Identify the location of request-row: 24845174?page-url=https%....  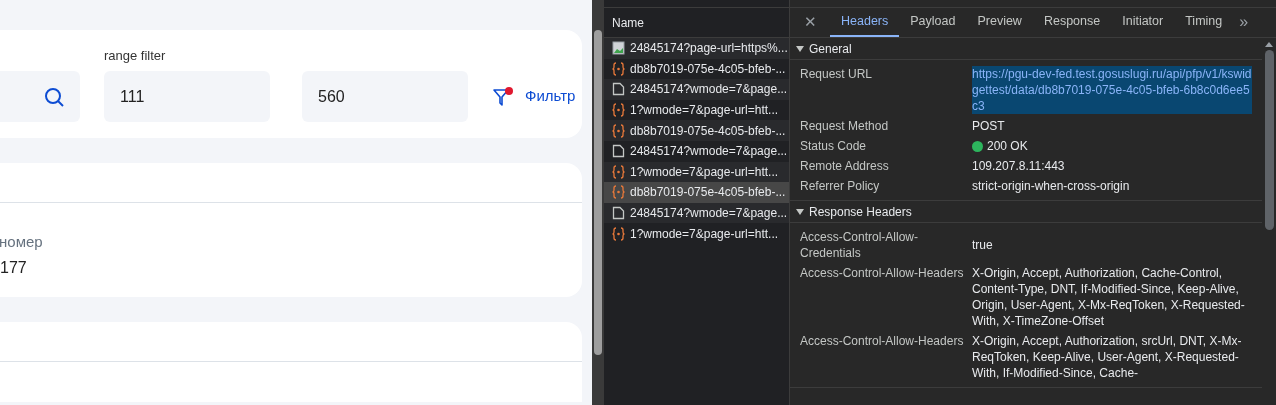
(696, 48).